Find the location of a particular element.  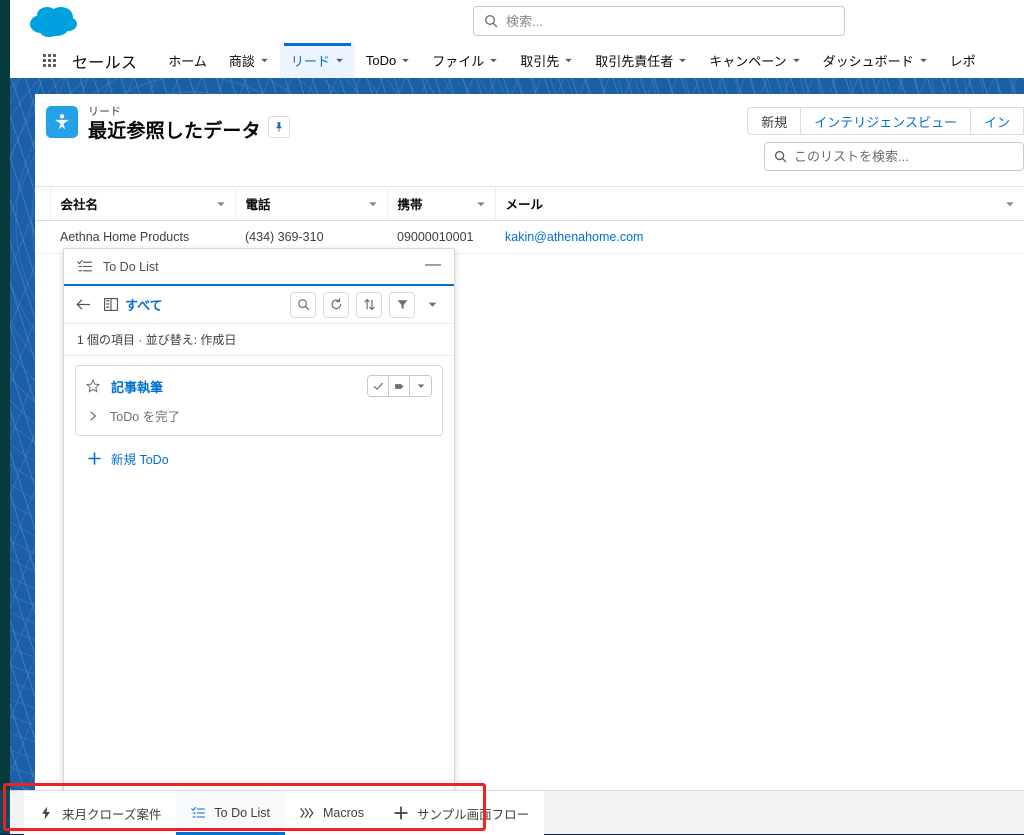

app-name-label: セールス is located at coordinates (104, 60).